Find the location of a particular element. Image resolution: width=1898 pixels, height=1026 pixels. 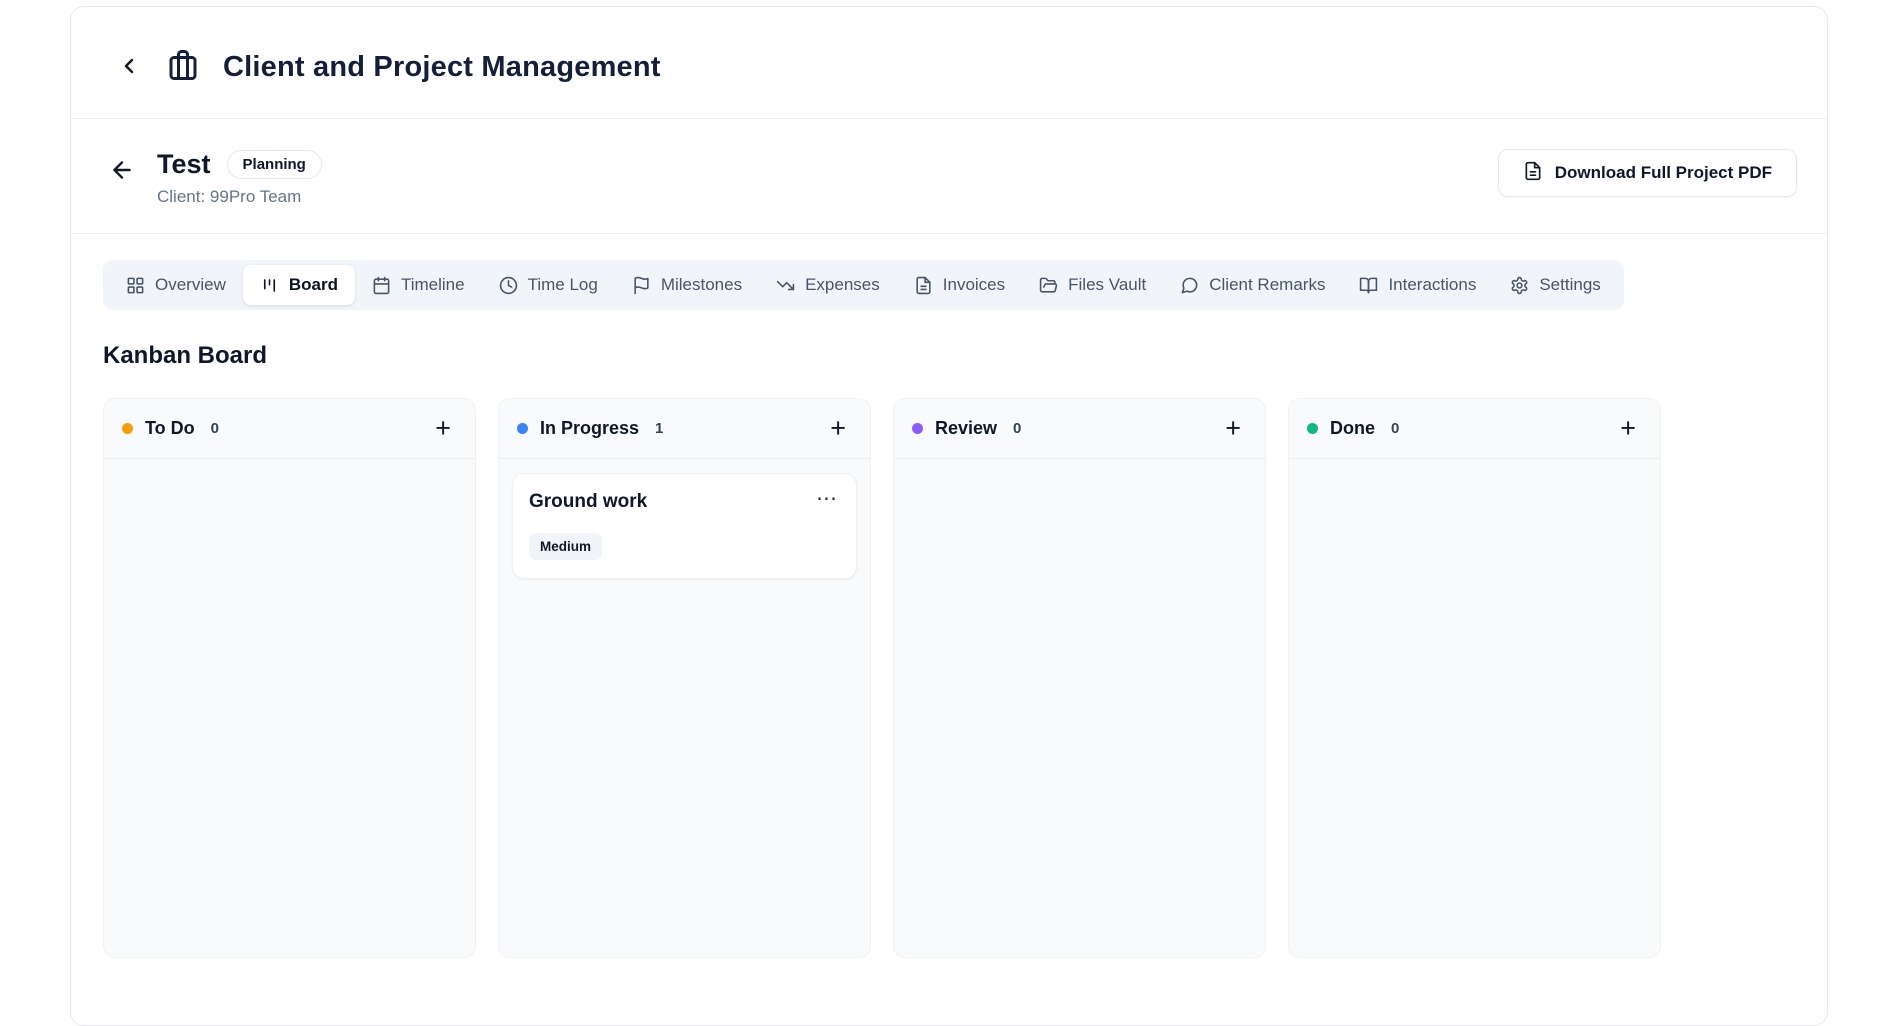

tab-label: Timeline is located at coordinates (432, 284).